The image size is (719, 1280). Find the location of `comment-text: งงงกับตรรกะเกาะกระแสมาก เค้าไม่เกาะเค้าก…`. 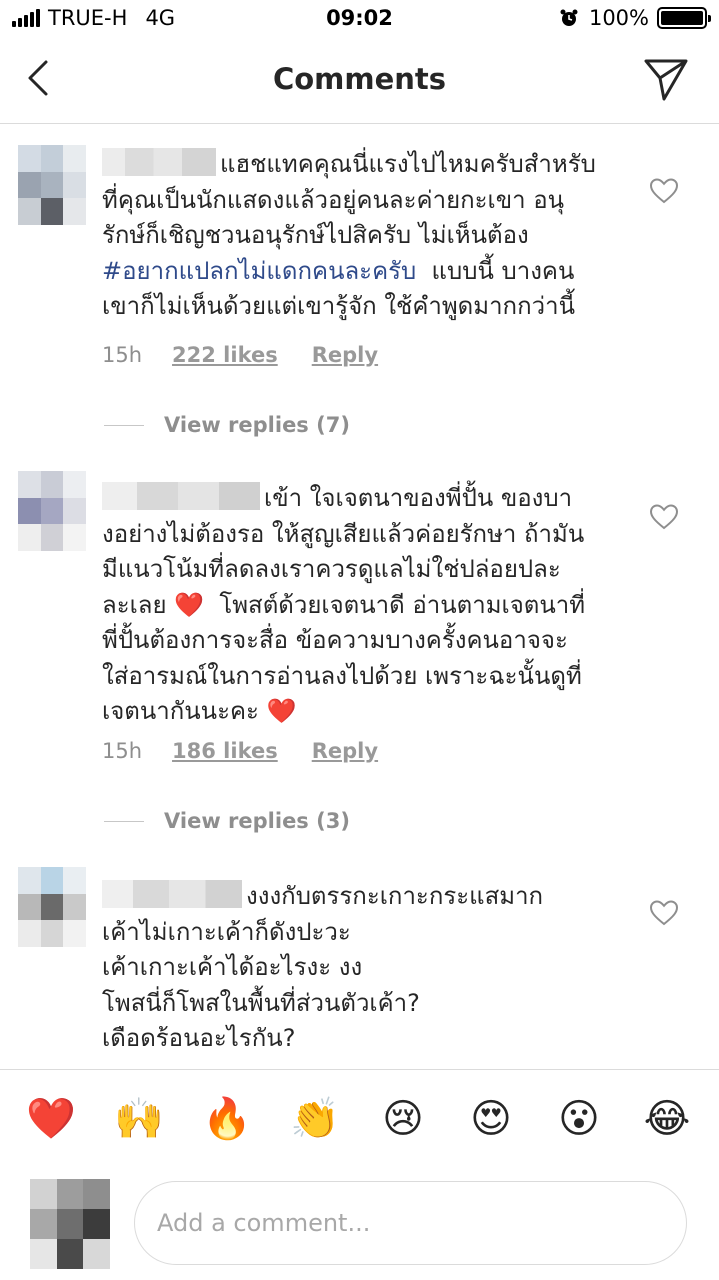

comment-text: งงงกับตรรกะเกาะกระแสมาก เค้าไม่เกาะเค้าก… is located at coordinates (323, 966).